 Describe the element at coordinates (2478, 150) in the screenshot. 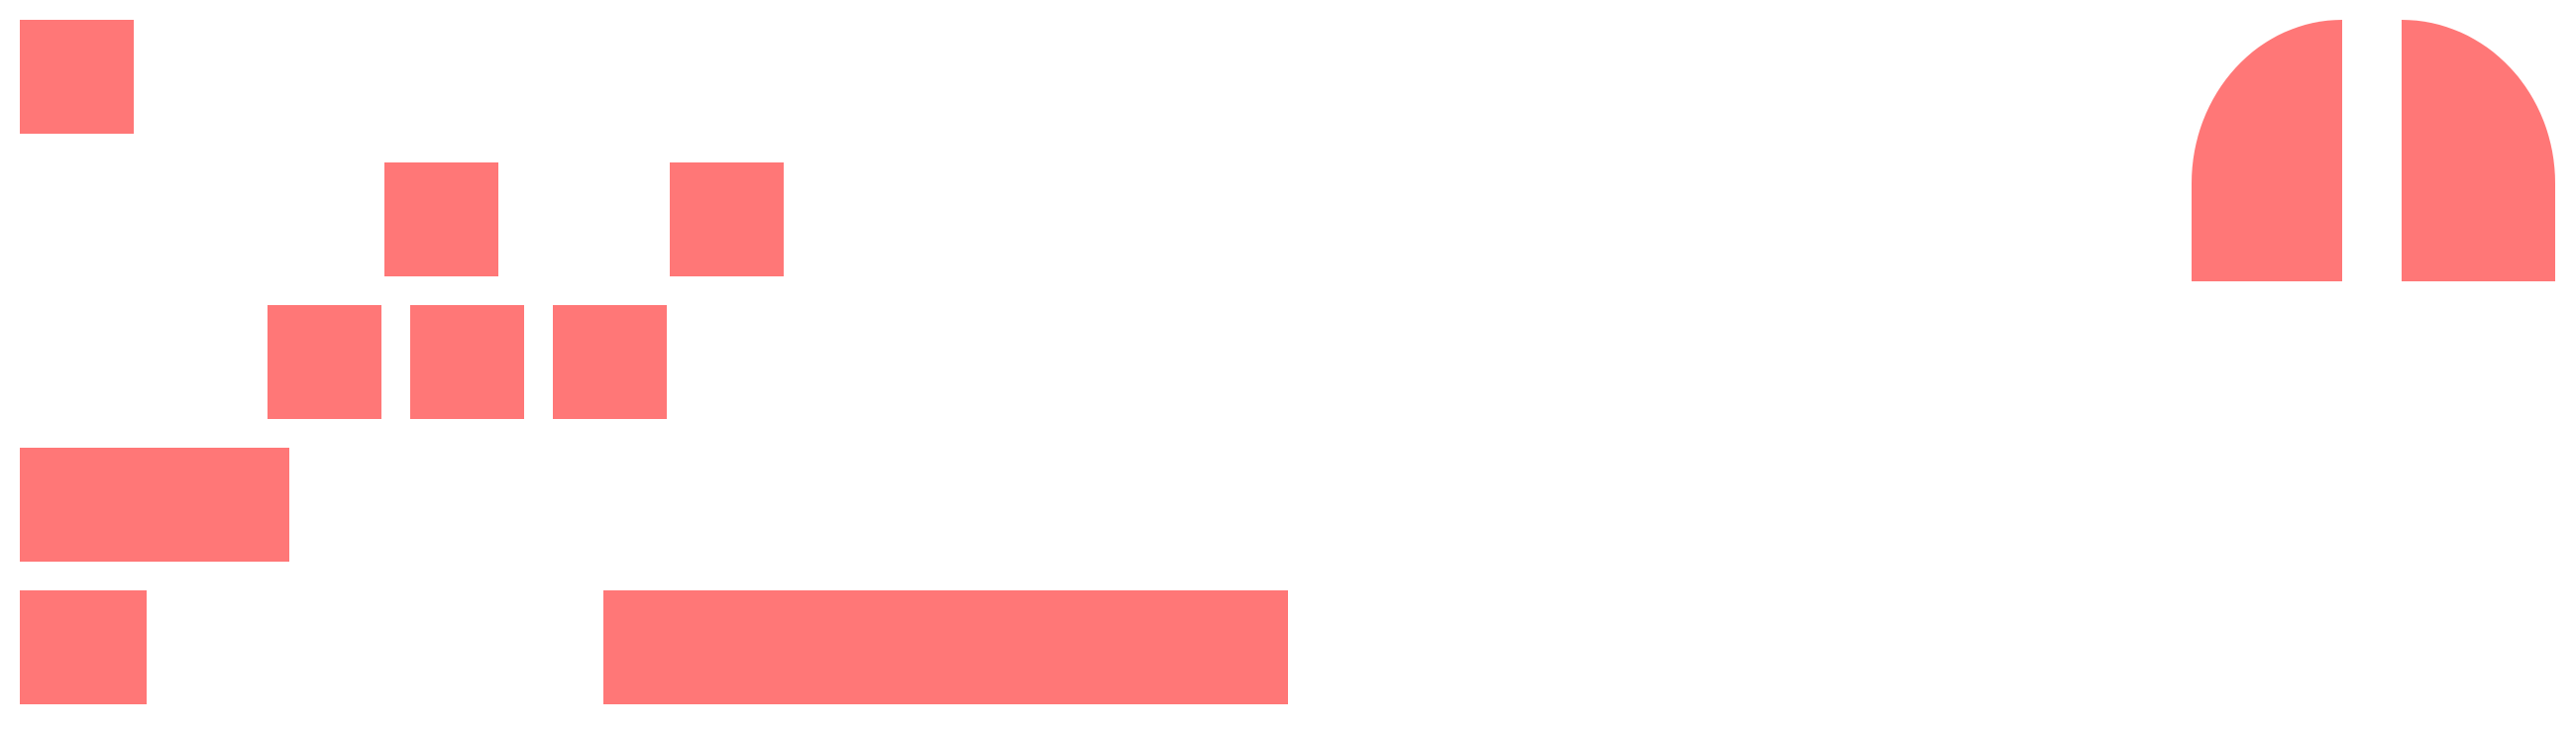

I see `arch-right` at that location.